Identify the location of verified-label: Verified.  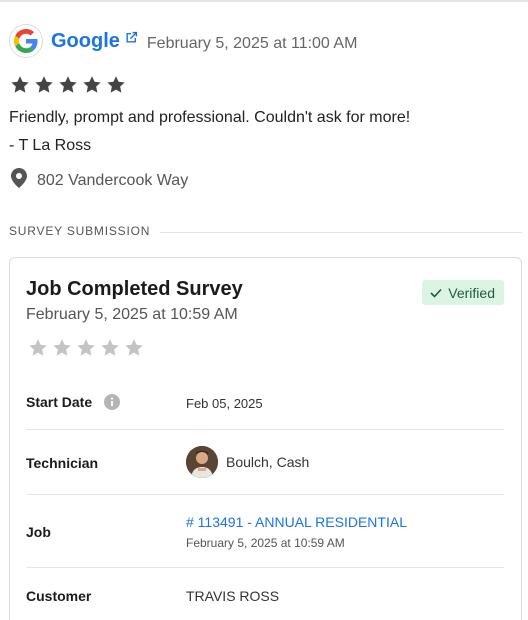
(471, 292).